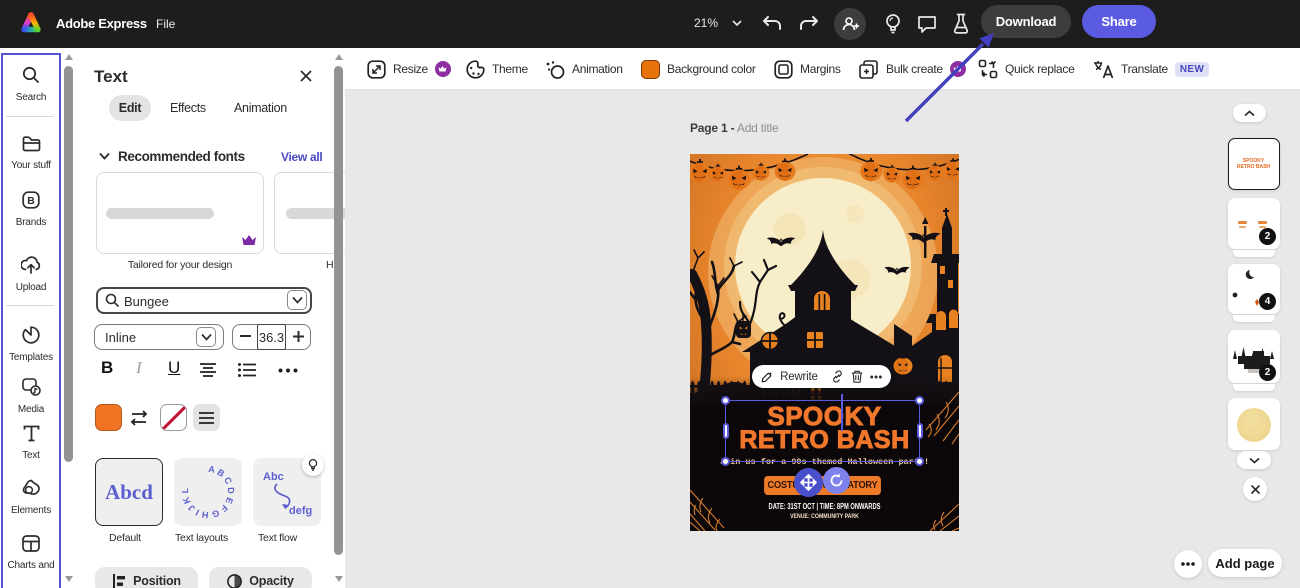 This screenshot has height=588, width=1300. What do you see at coordinates (208, 492) in the screenshot?
I see `svg-text: A B C D E F G H I J K L` at bounding box center [208, 492].